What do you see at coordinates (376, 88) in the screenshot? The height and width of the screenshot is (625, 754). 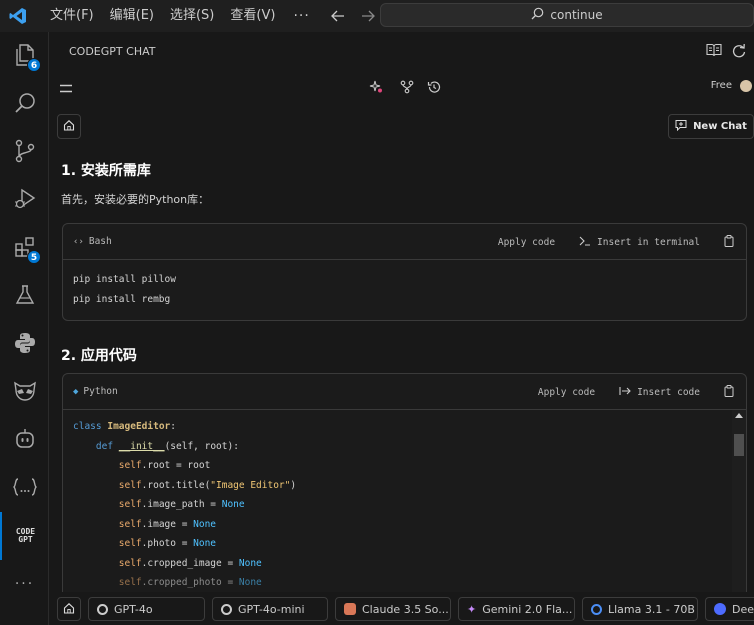 I see `sparkle-icon` at bounding box center [376, 88].